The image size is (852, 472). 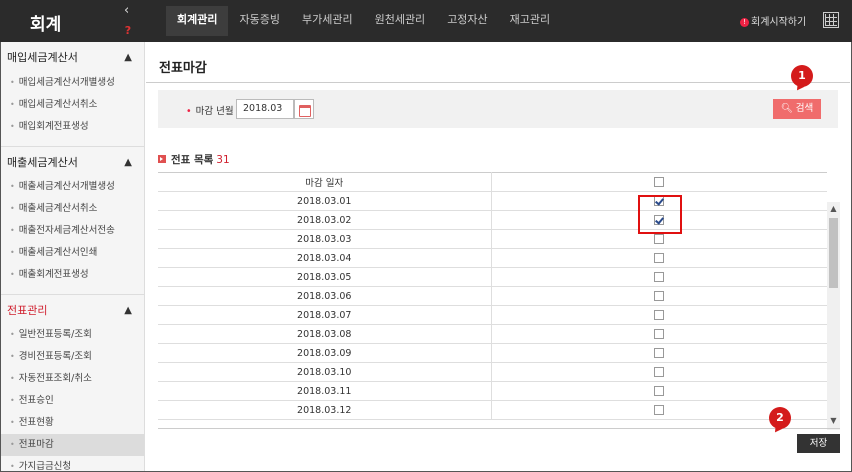 What do you see at coordinates (42, 57) in the screenshot?
I see `sidebar-section-title: 매입세금계산서` at bounding box center [42, 57].